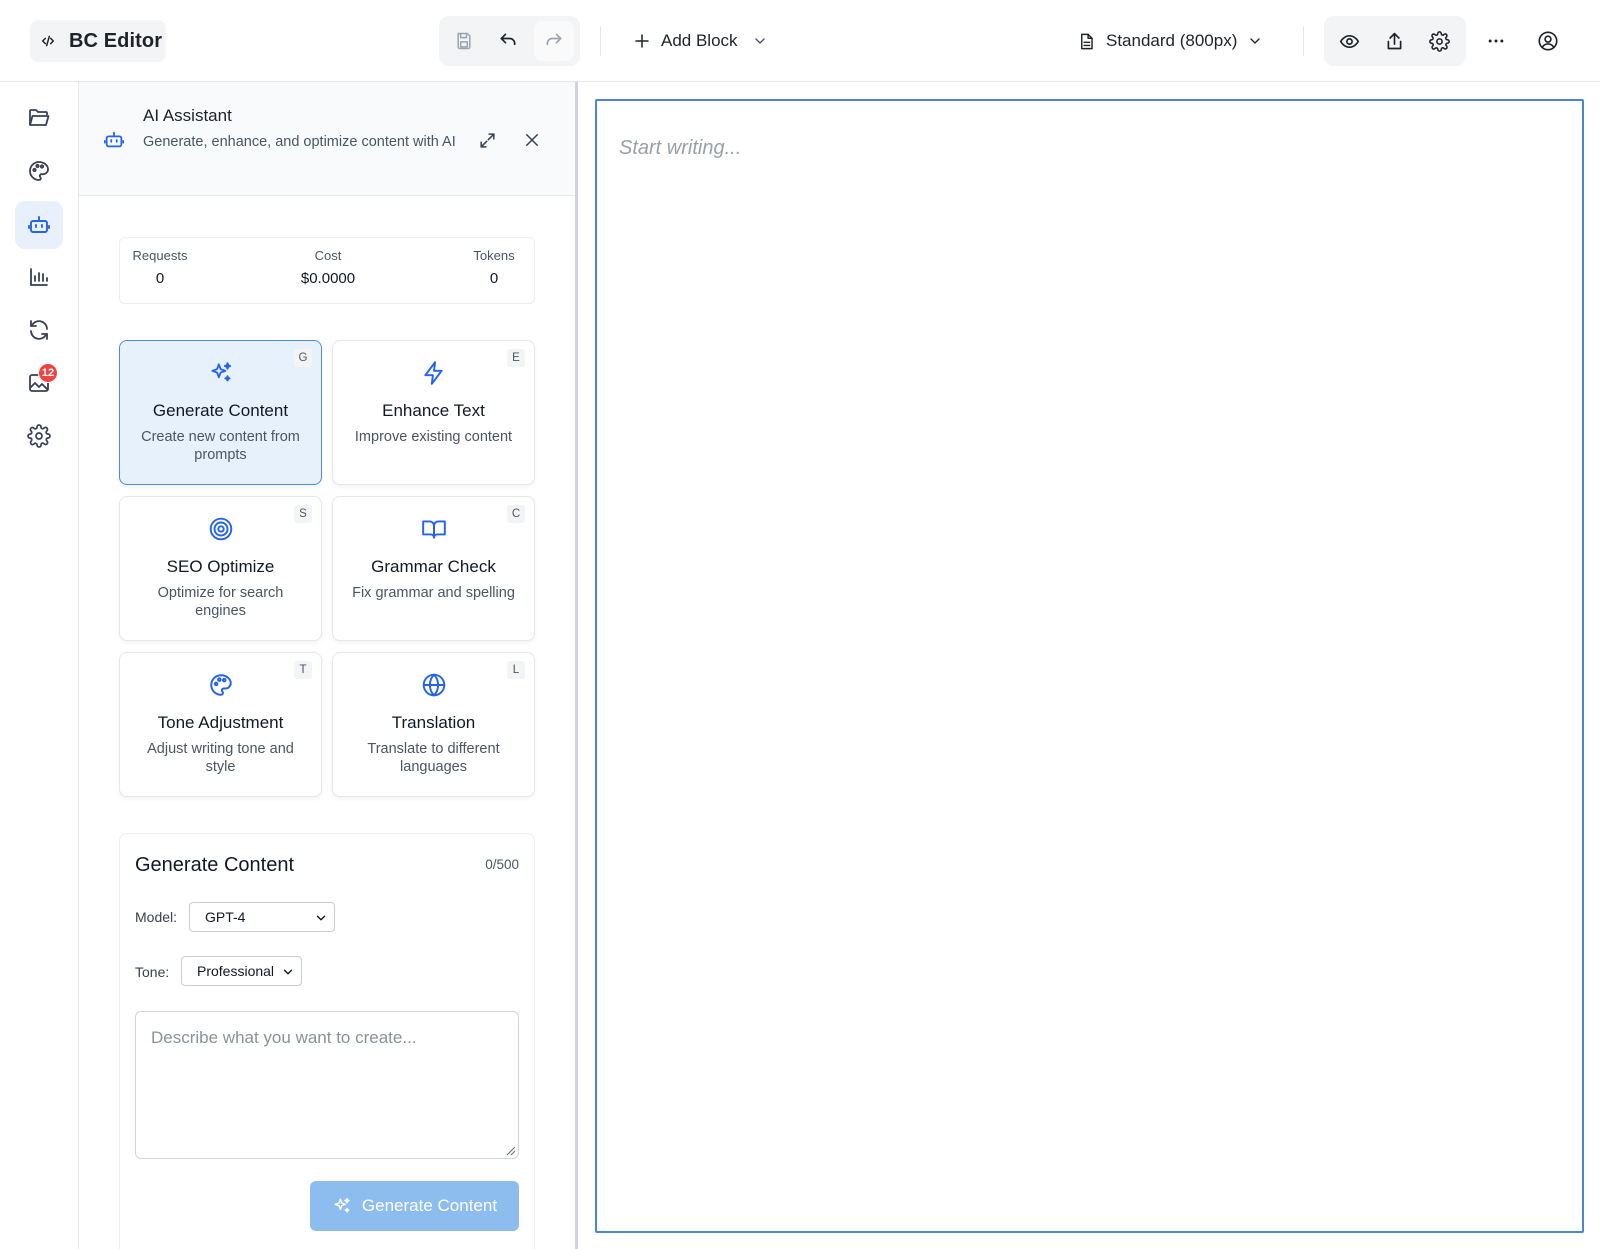 The image size is (1600, 1249). I want to click on plus-icon, so click(642, 41).